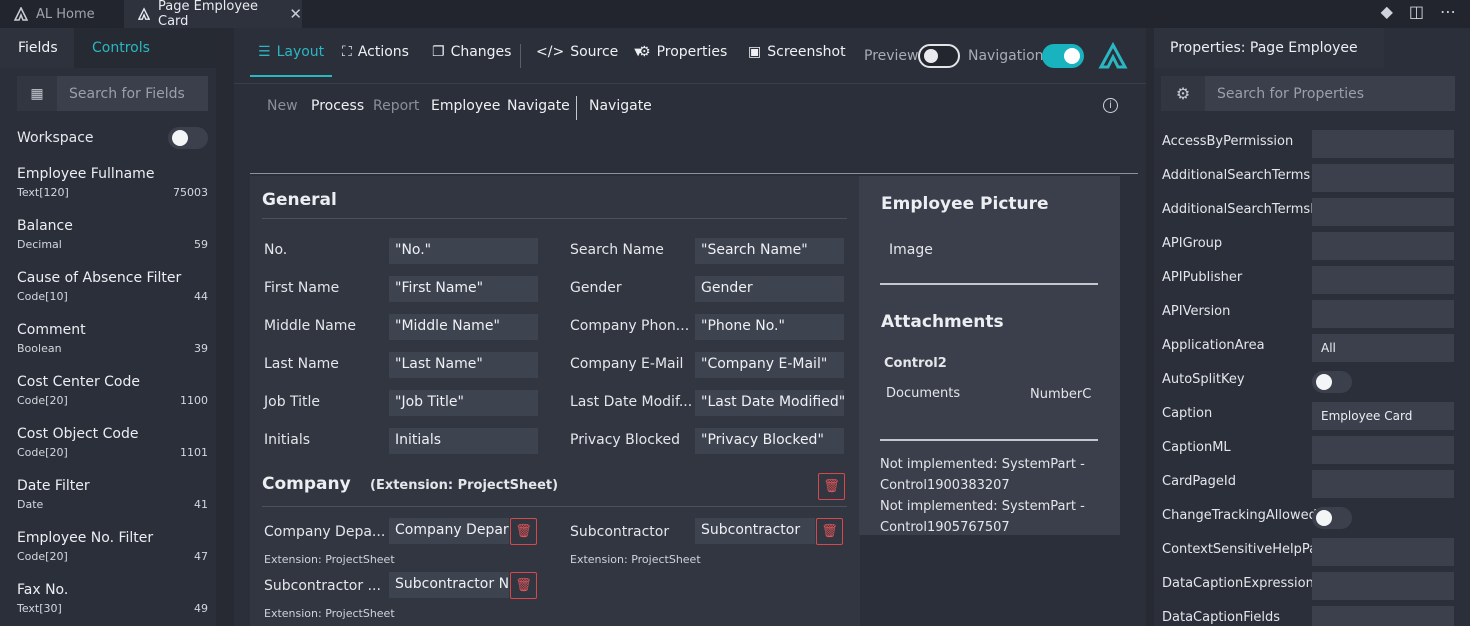  I want to click on field-list-item: Date Filter Date 41, so click(112, 494).